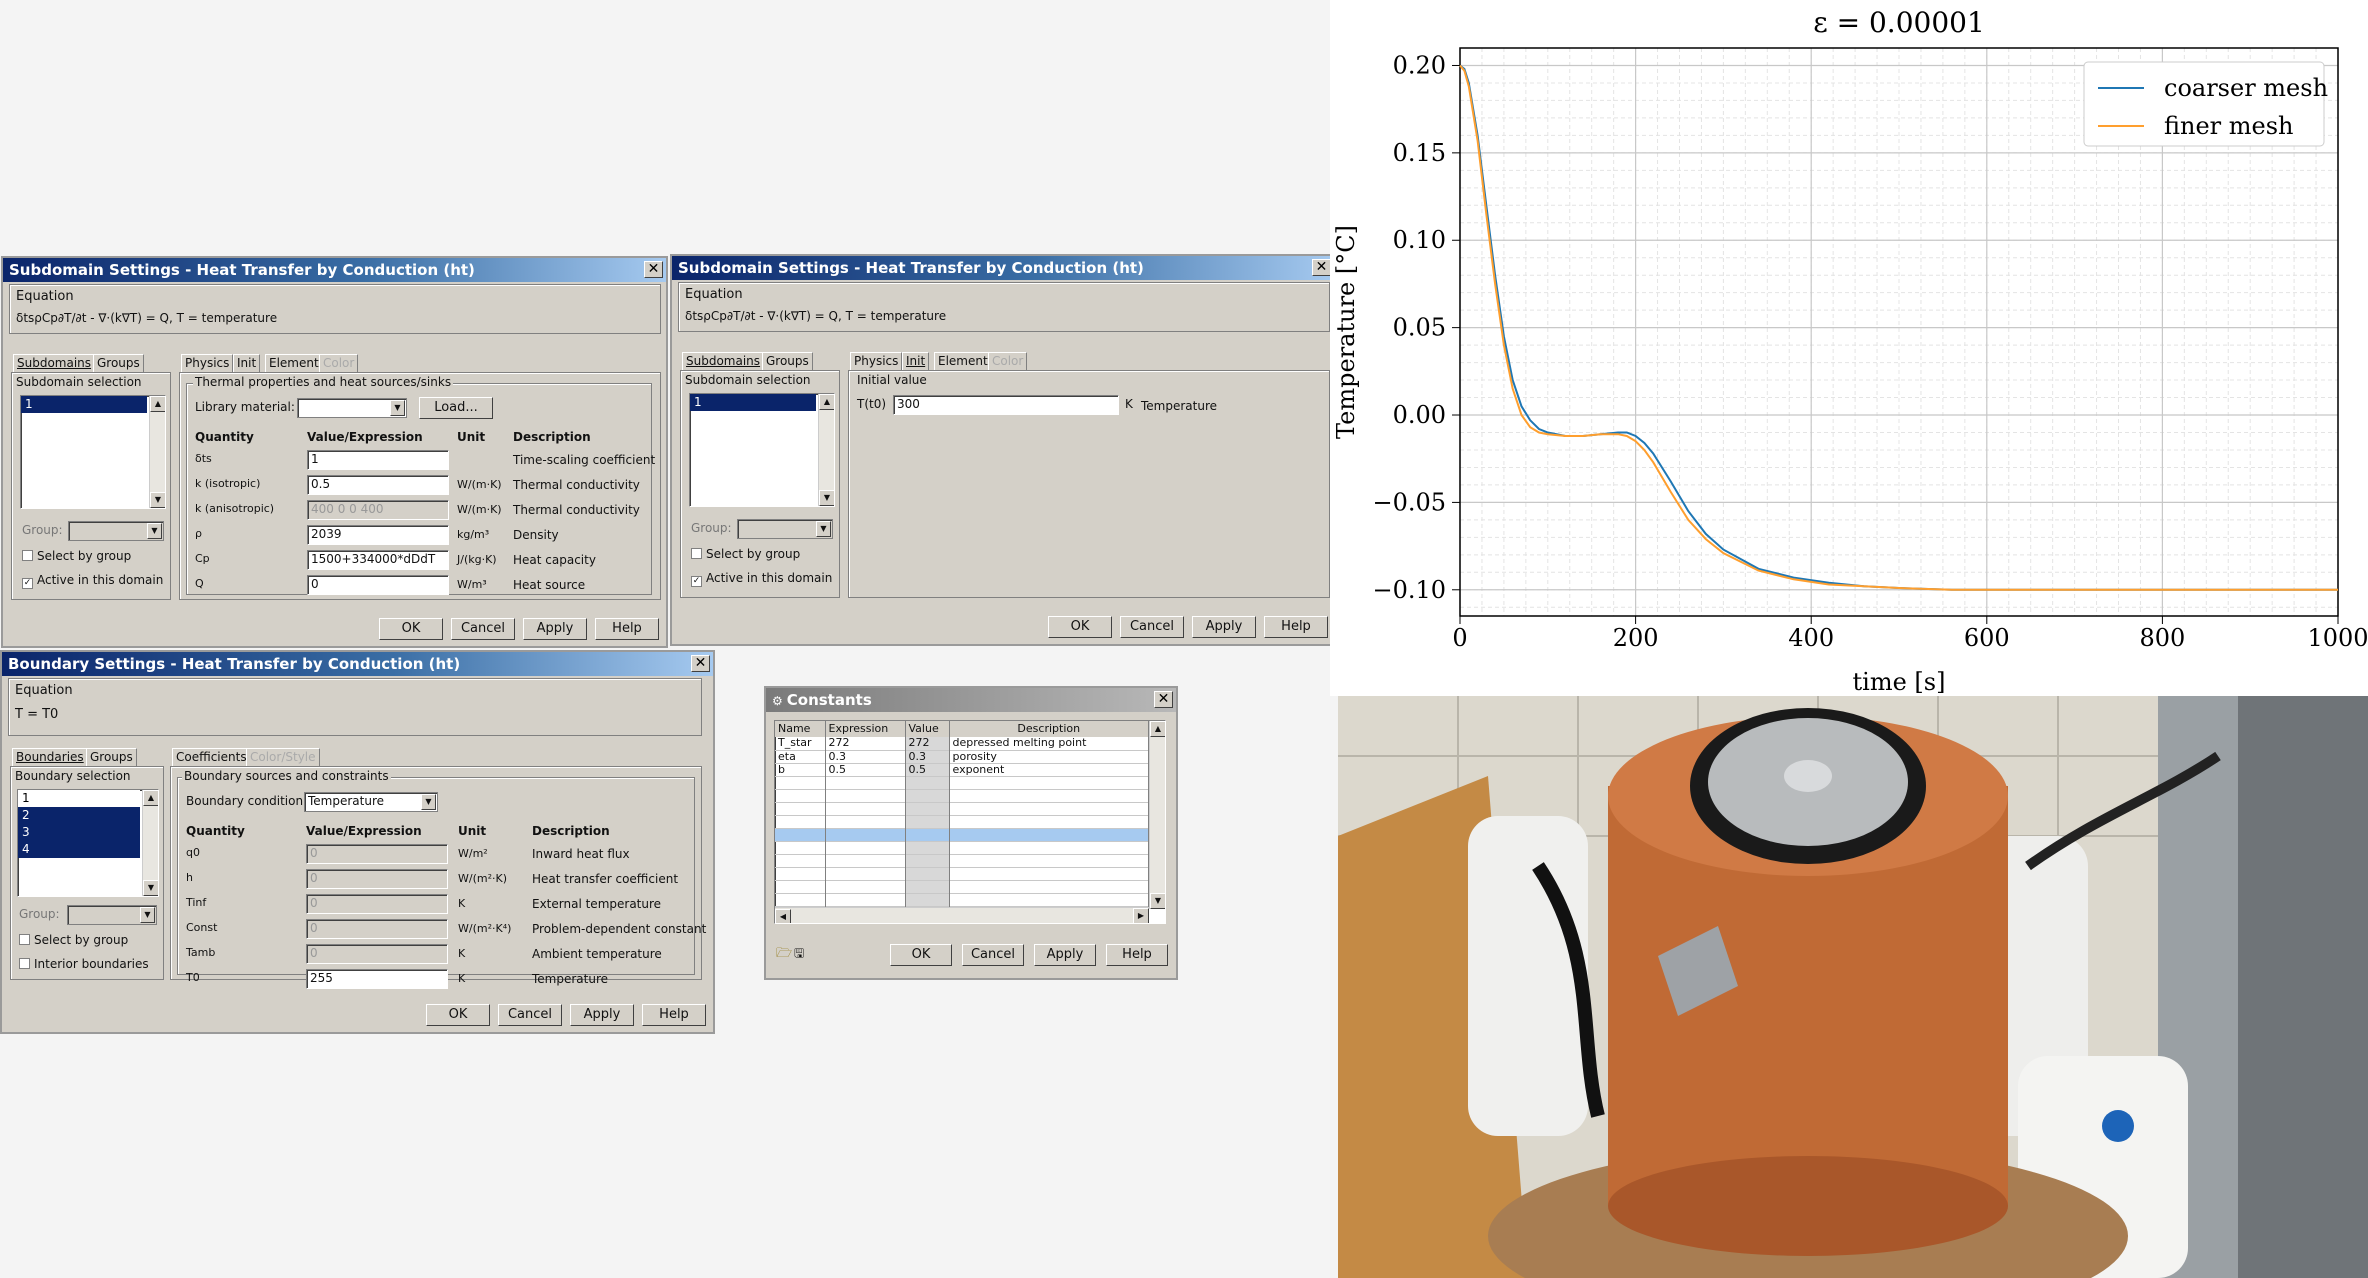  Describe the element at coordinates (84, 964) in the screenshot. I see `interior-boundaries-checkbox: Interior boundaries` at that location.